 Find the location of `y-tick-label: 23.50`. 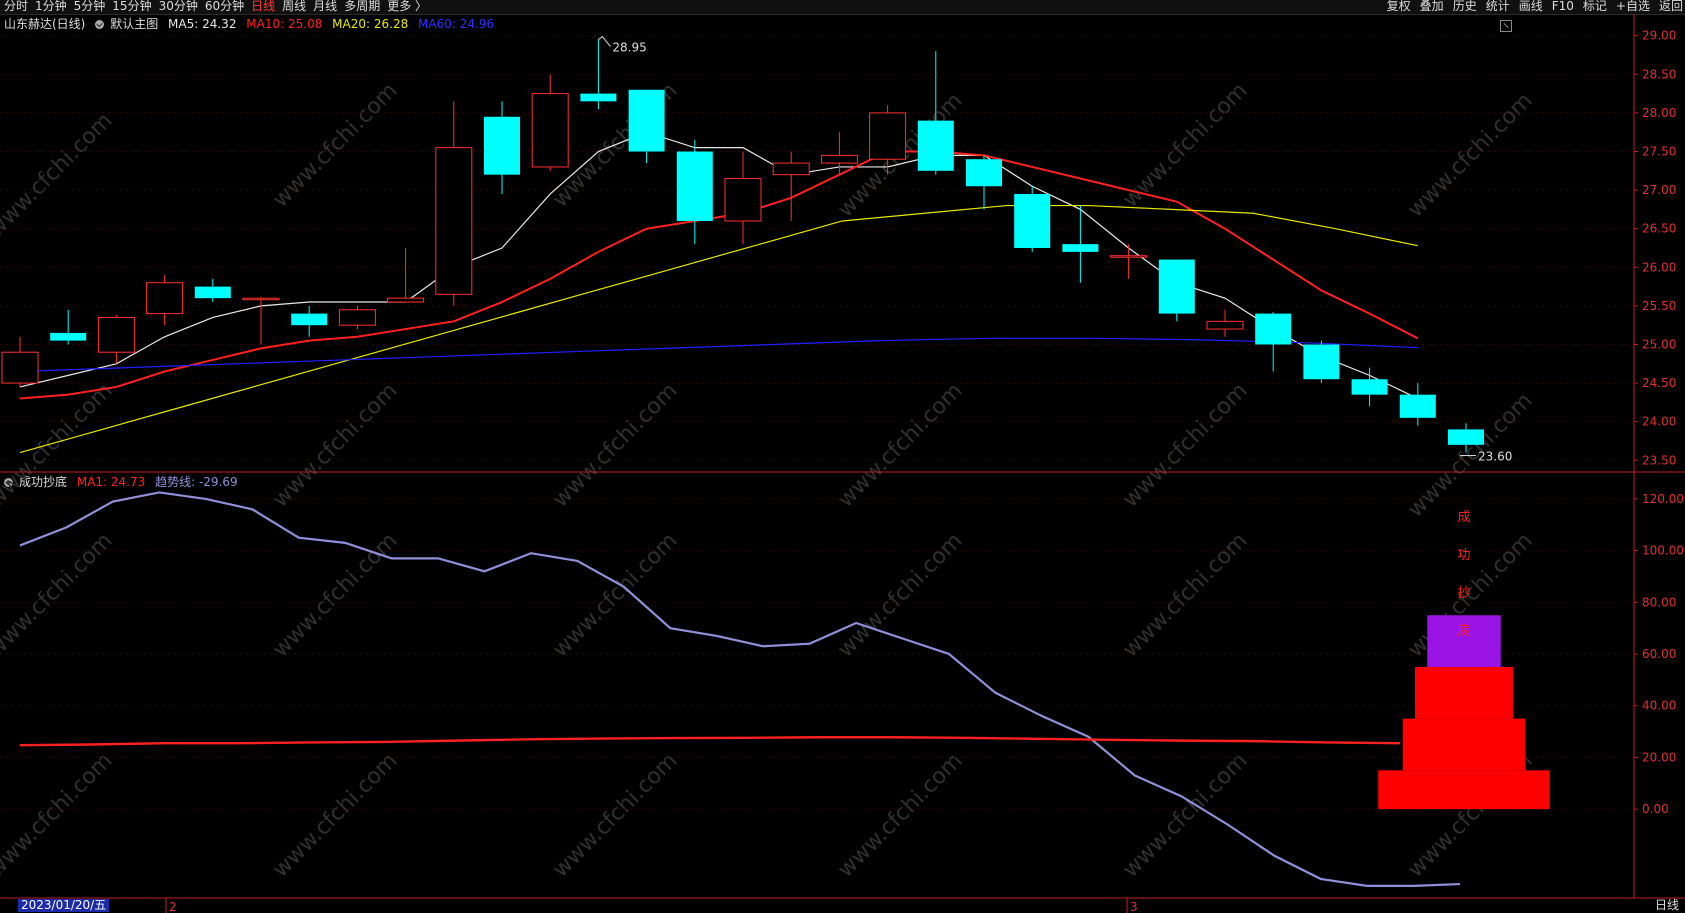

y-tick-label: 23.50 is located at coordinates (1659, 460).